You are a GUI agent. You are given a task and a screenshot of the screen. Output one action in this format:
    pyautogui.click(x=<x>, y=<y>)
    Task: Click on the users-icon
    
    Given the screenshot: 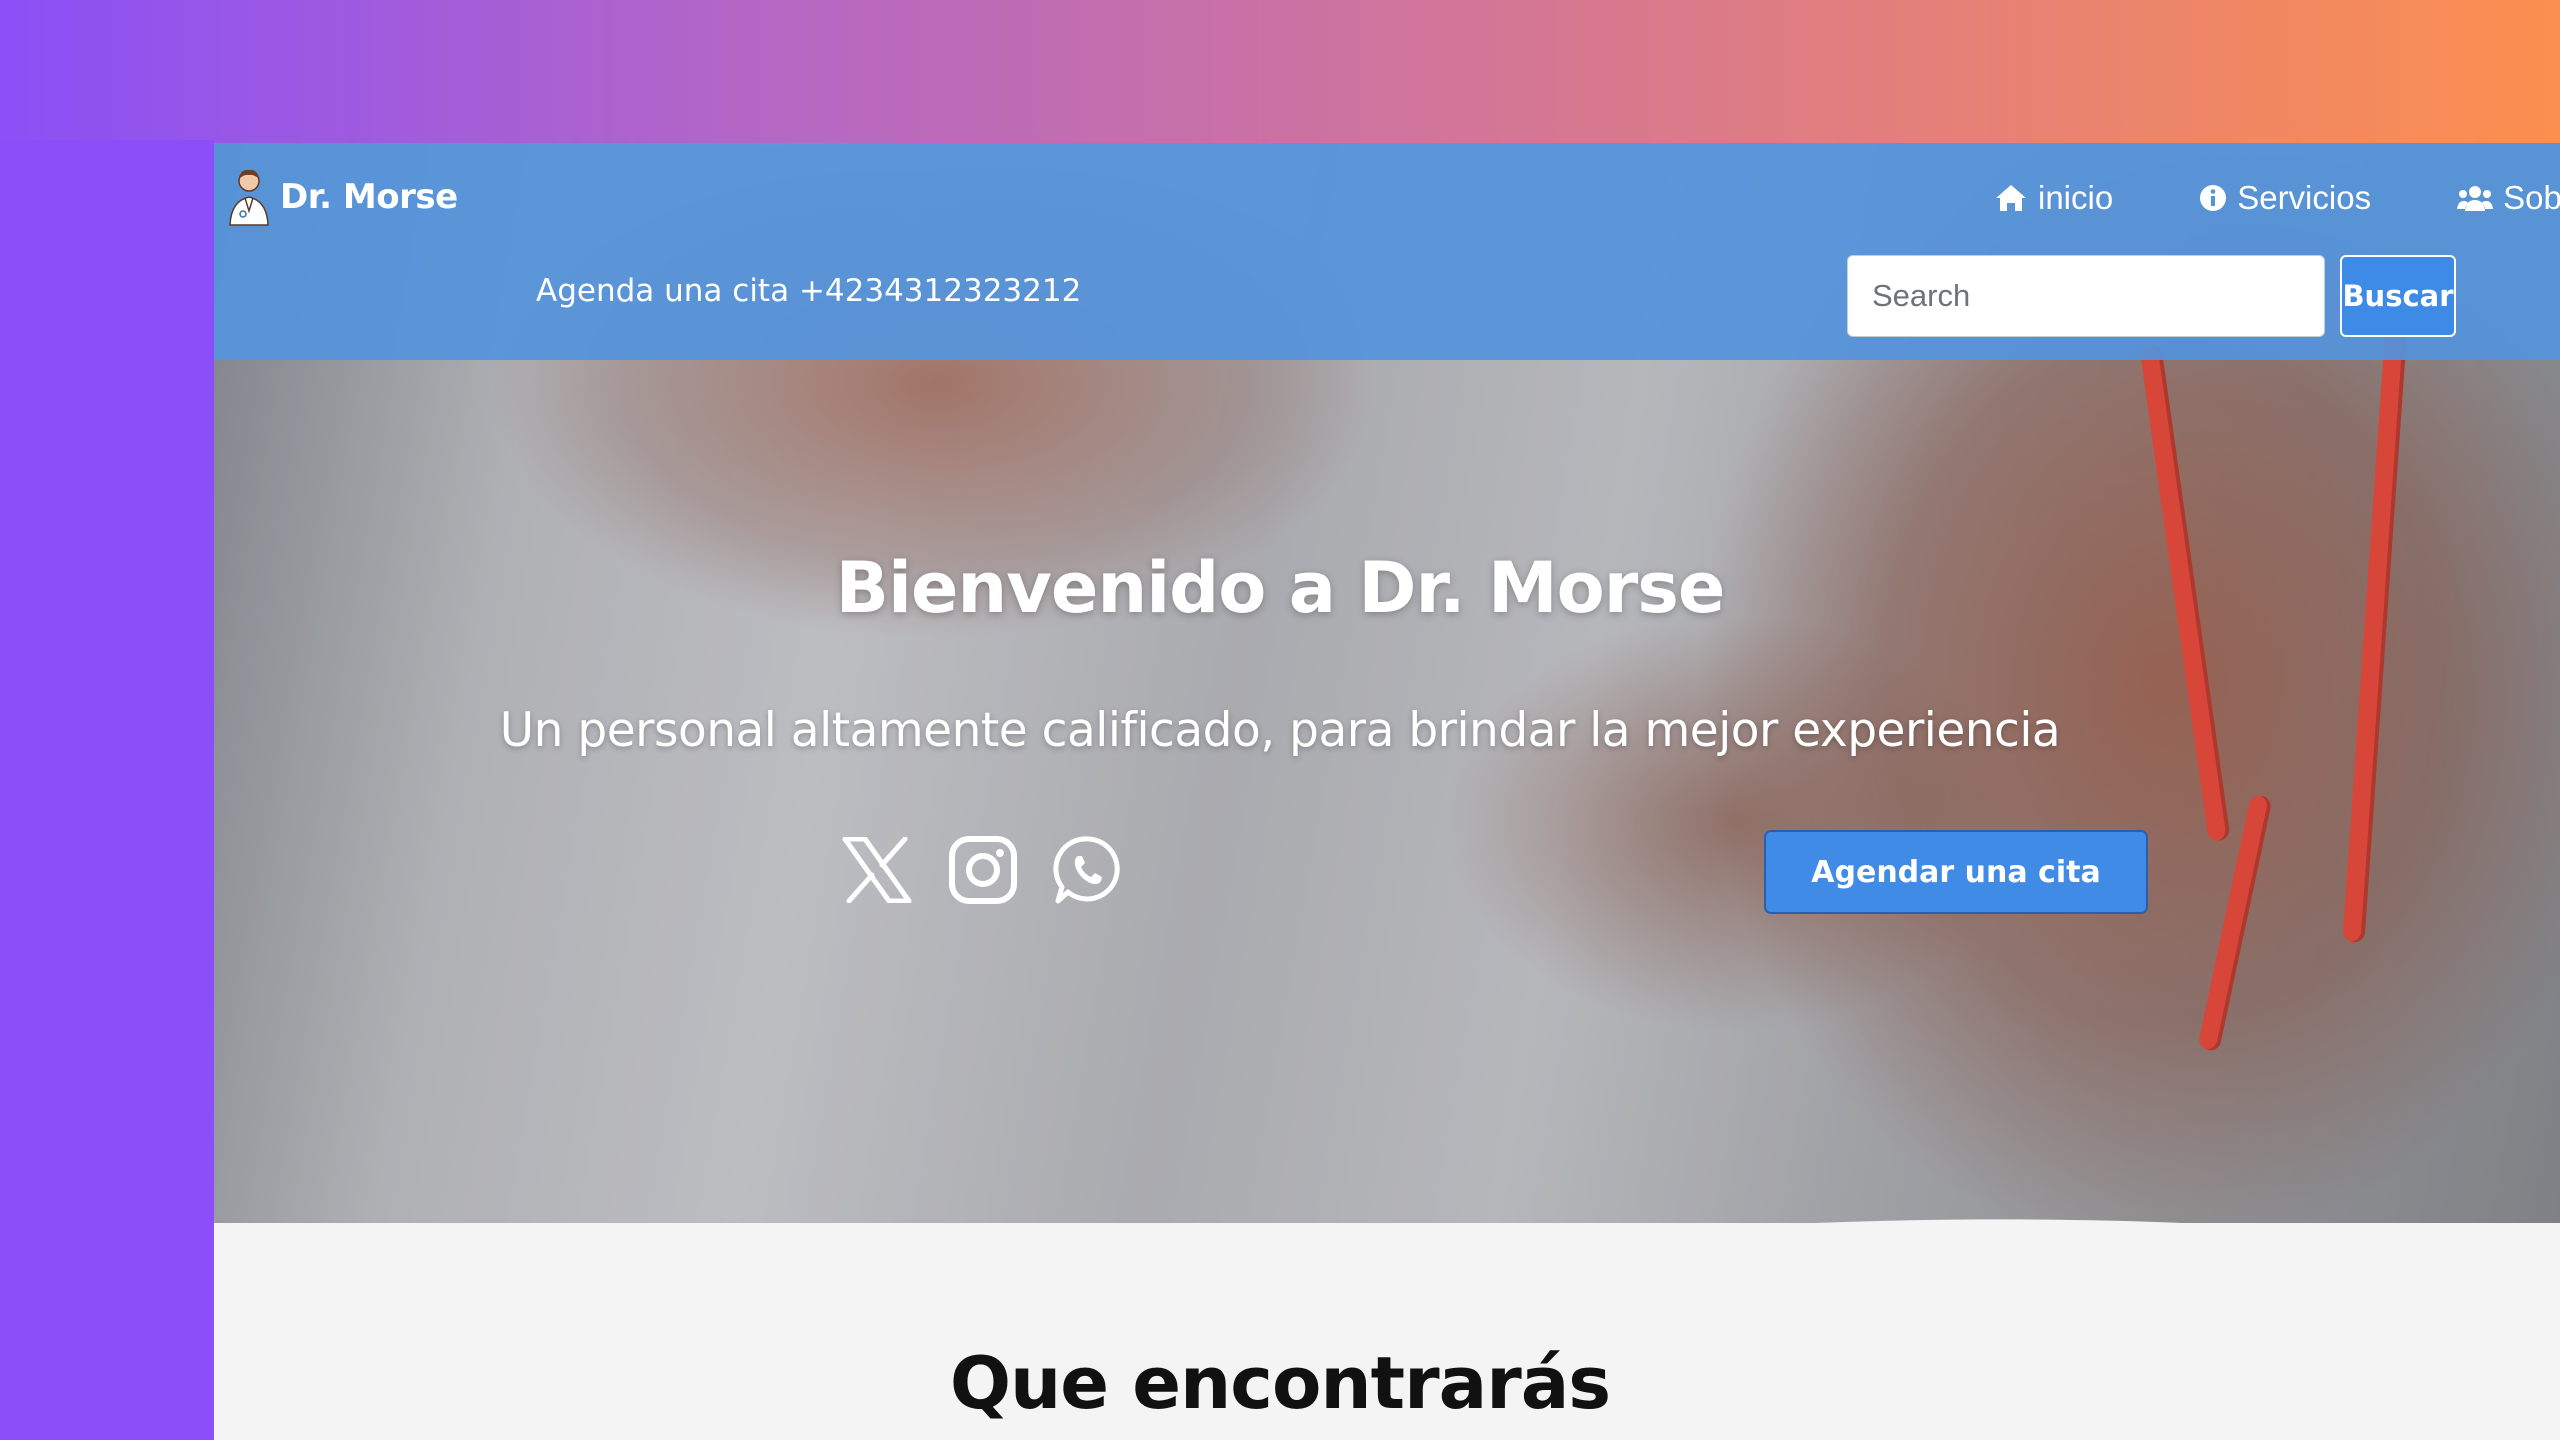 What is the action you would take?
    pyautogui.click(x=2475, y=198)
    